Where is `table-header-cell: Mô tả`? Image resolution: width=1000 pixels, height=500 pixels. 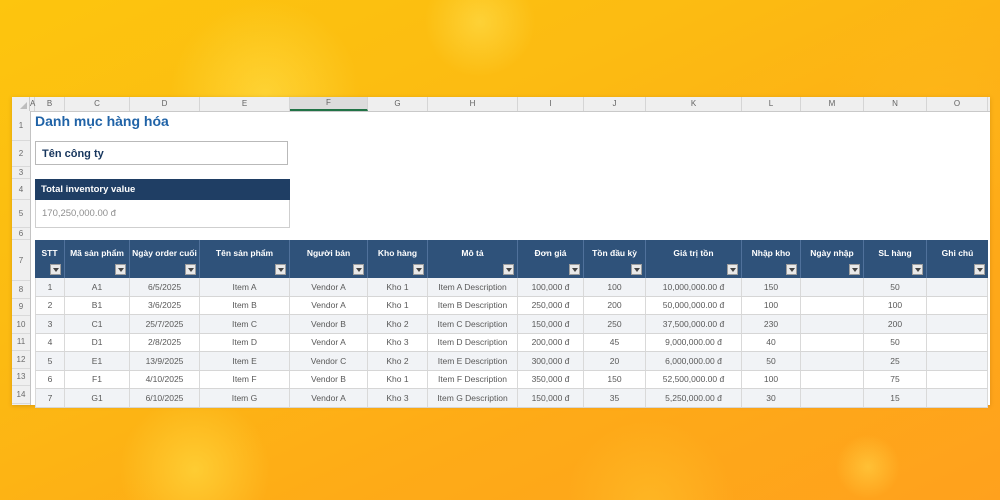 table-header-cell: Mô tả is located at coordinates (473, 259).